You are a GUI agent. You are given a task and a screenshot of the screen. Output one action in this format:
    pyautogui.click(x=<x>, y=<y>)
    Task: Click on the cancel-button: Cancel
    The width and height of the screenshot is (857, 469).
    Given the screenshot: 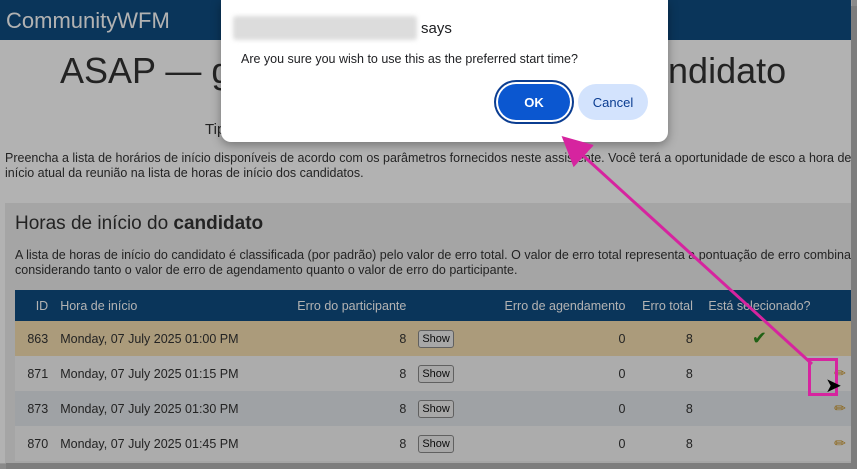 What is the action you would take?
    pyautogui.click(x=613, y=102)
    